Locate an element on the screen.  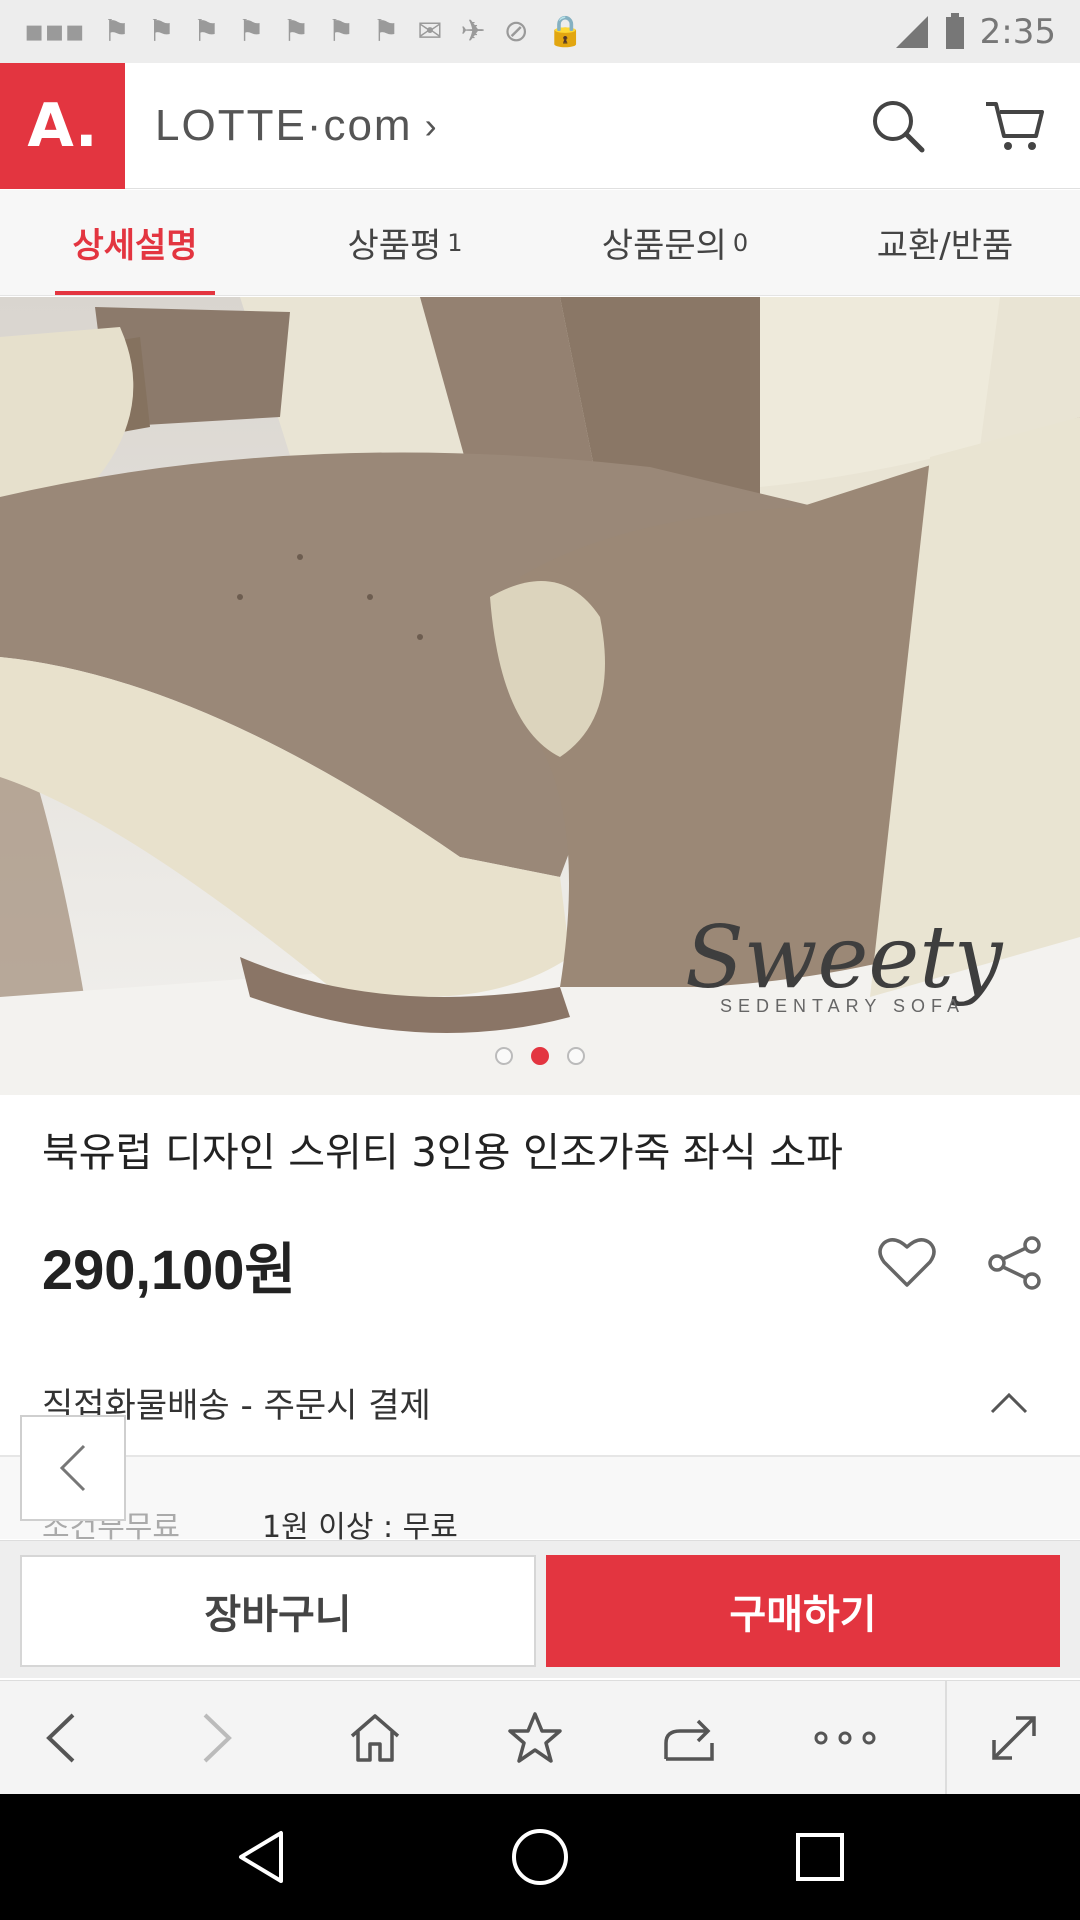
system-nav-bar is located at coordinates (540, 1857).